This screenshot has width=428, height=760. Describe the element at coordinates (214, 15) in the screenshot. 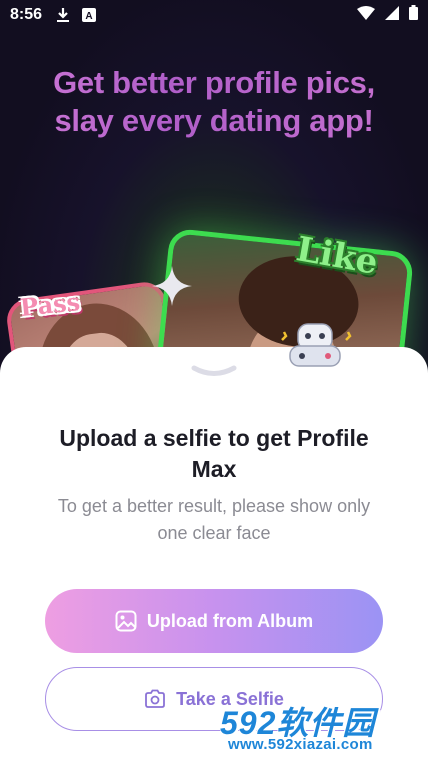

I see `status-bar: 8:56 A` at that location.